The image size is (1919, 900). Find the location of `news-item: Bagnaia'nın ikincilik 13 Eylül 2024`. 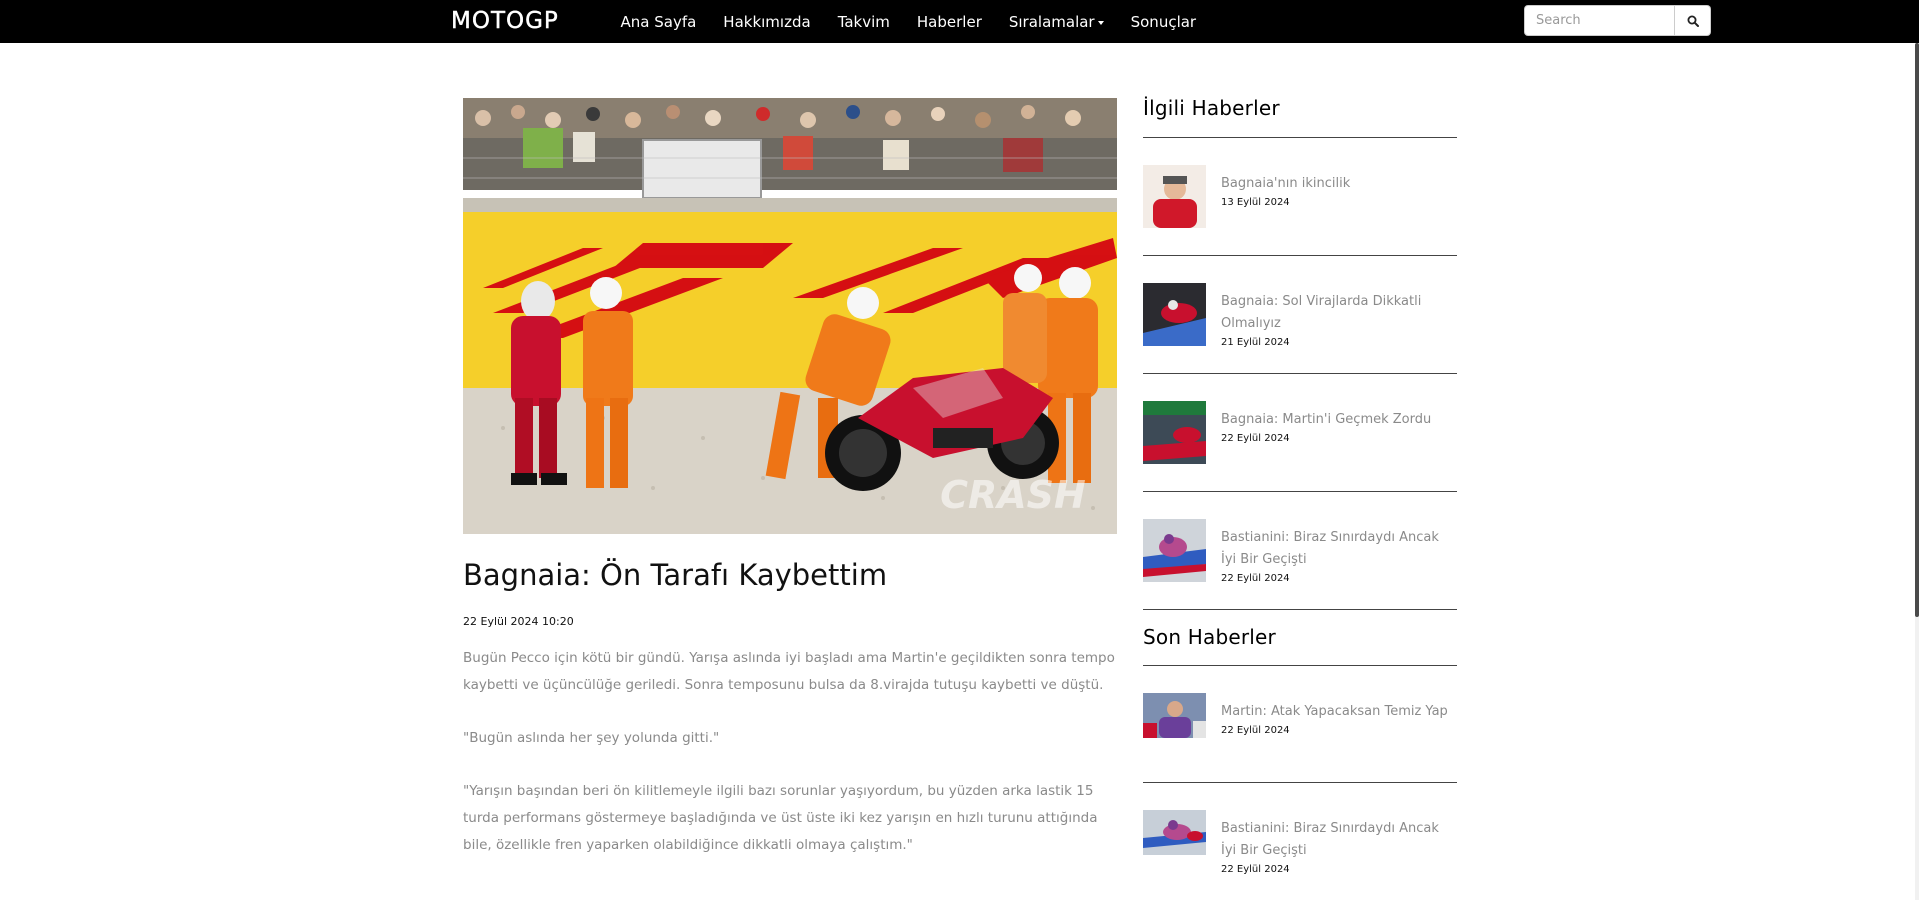

news-item: Bagnaia'nın ikincilik 13 Eylül 2024 is located at coordinates (1300, 196).